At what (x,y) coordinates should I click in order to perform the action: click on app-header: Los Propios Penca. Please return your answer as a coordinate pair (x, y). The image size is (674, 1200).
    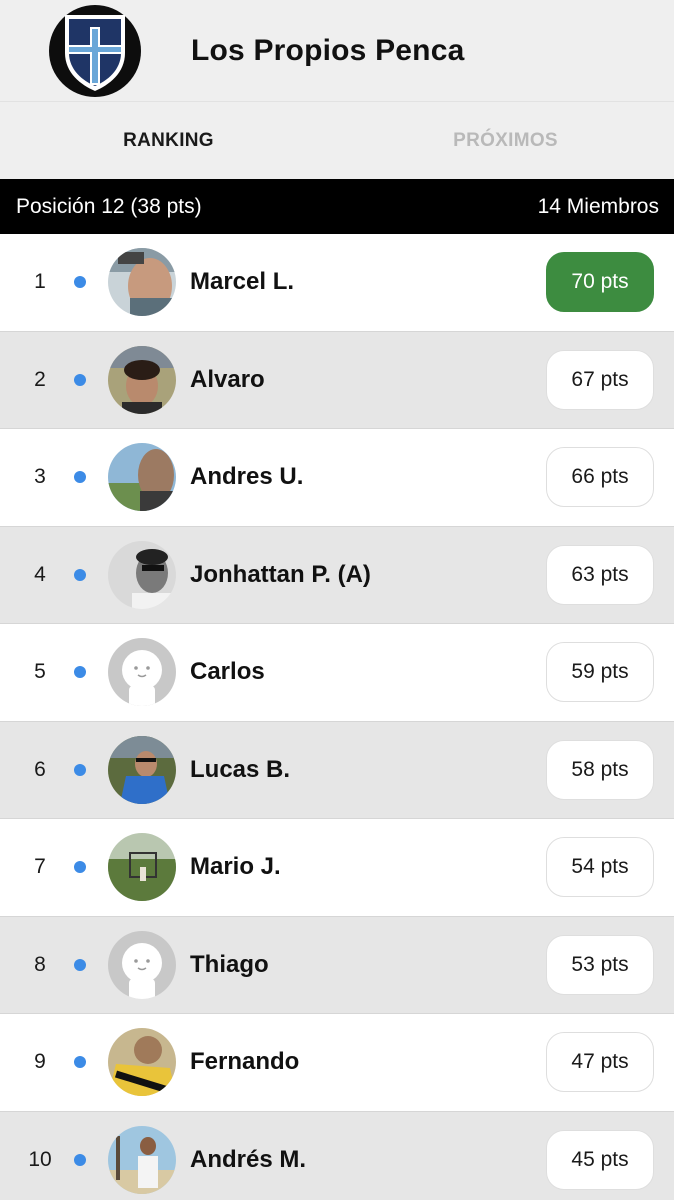
    Looking at the image, I should click on (337, 51).